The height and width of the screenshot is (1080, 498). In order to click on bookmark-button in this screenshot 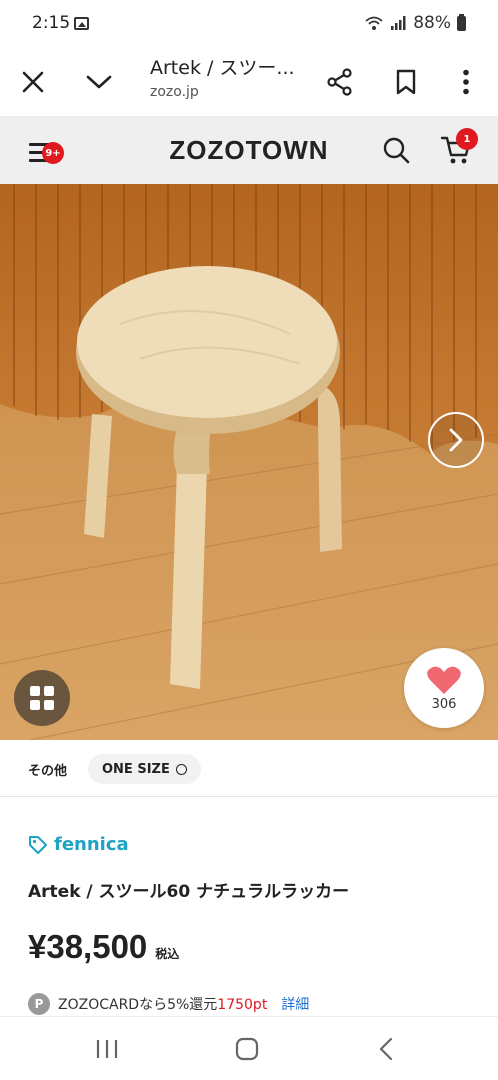, I will do `click(406, 82)`.